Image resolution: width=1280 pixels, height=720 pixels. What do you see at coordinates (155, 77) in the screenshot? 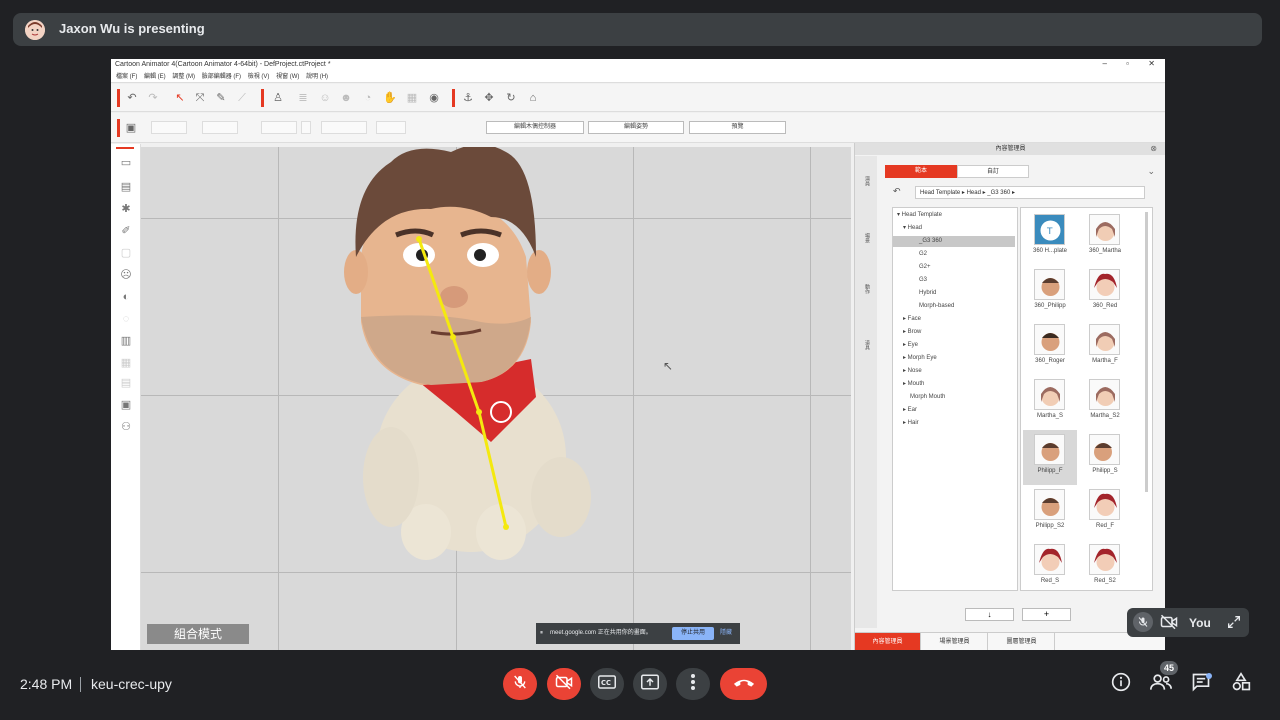
I see `menu-edit: 編輯 (E)` at bounding box center [155, 77].